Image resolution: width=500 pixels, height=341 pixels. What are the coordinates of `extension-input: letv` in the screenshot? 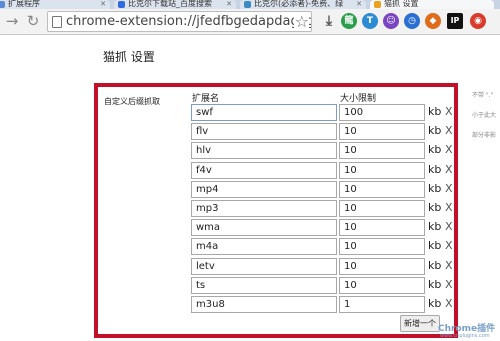 It's located at (264, 266).